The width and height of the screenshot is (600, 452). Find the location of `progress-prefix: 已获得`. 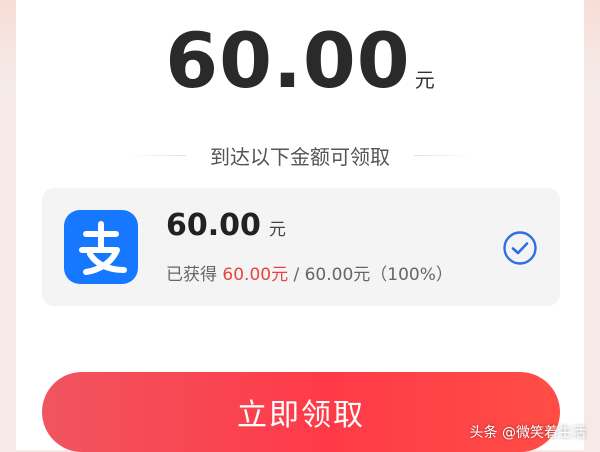

progress-prefix: 已获得 is located at coordinates (191, 275).